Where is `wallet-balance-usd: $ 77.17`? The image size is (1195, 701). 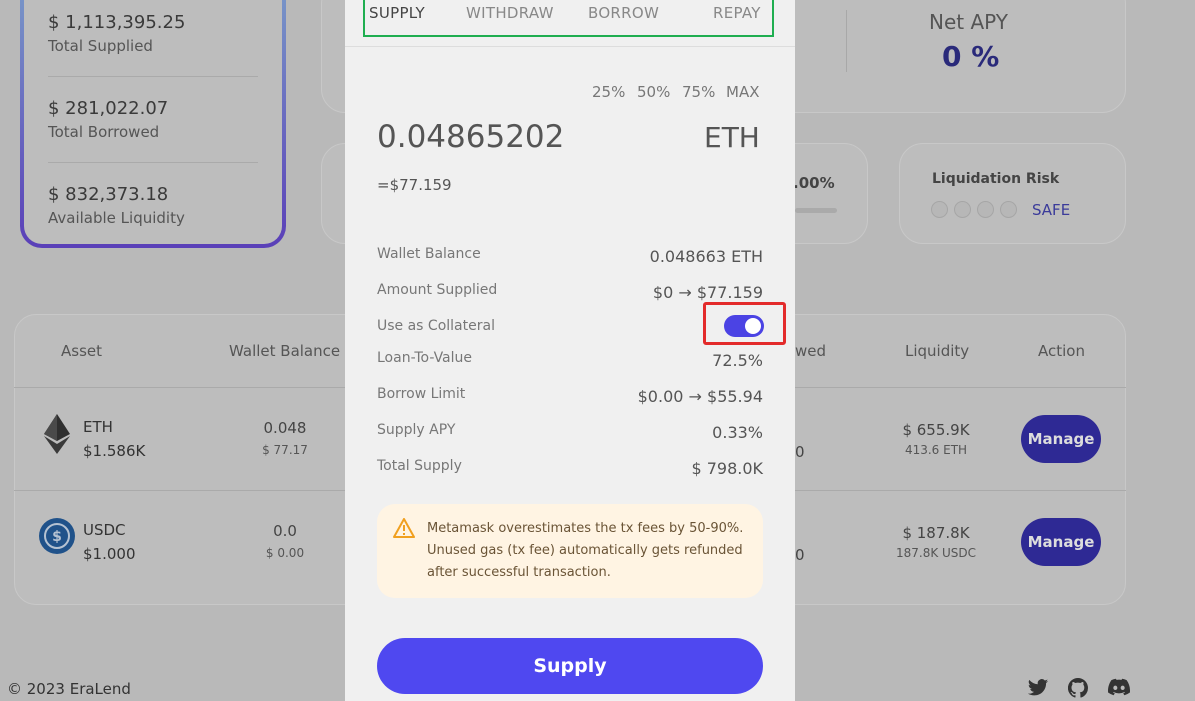
wallet-balance-usd: $ 77.17 is located at coordinates (285, 450).